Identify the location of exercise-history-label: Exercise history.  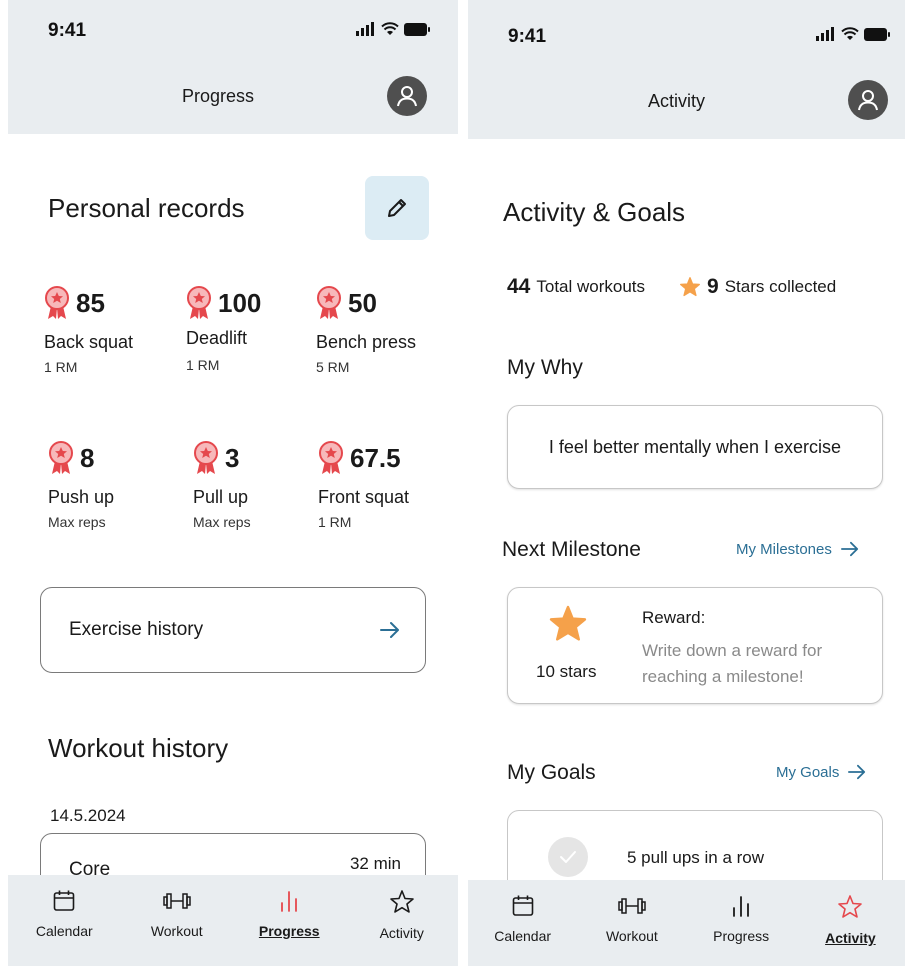
(136, 629).